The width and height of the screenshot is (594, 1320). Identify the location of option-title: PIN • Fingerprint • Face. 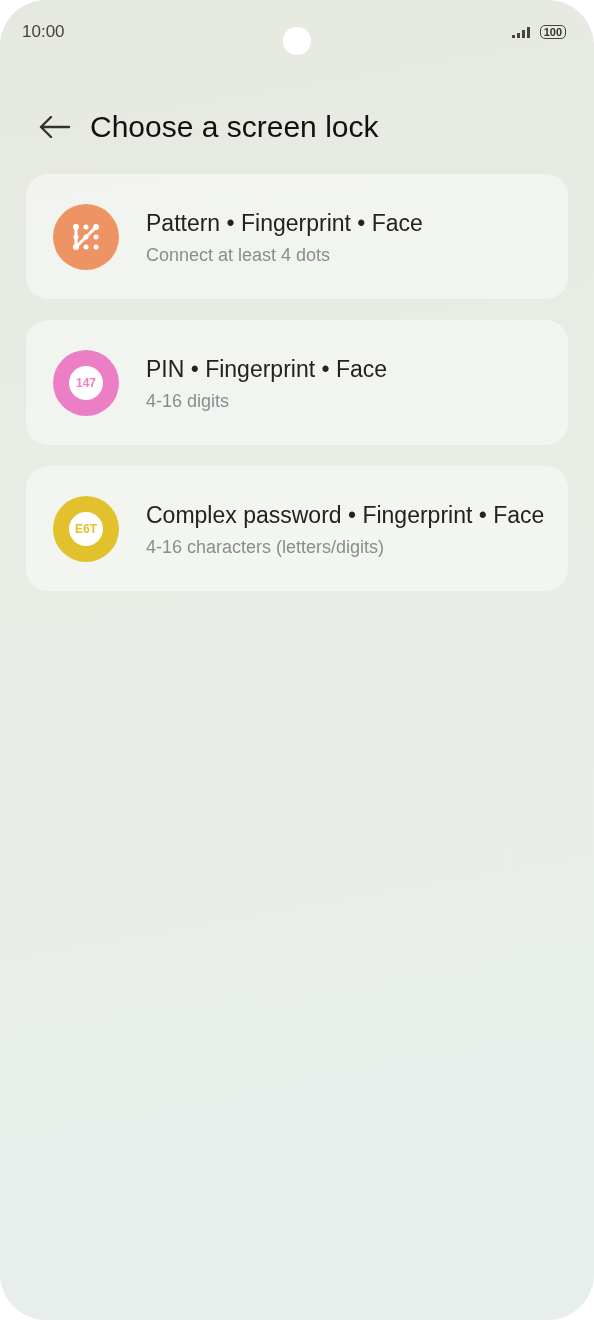
(267, 369).